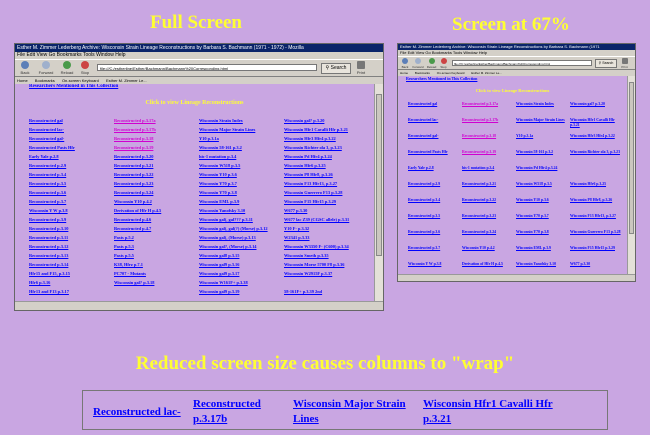  I want to click on lineage-link: Reconstructed p.3.10, so click(71, 228).